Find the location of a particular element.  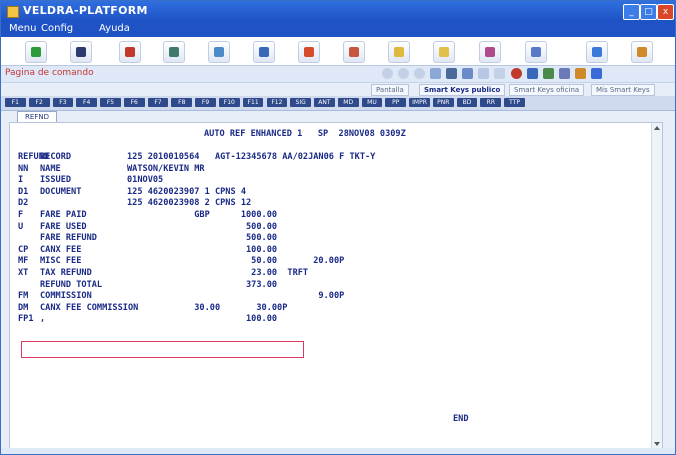

app-icon is located at coordinates (13, 12).